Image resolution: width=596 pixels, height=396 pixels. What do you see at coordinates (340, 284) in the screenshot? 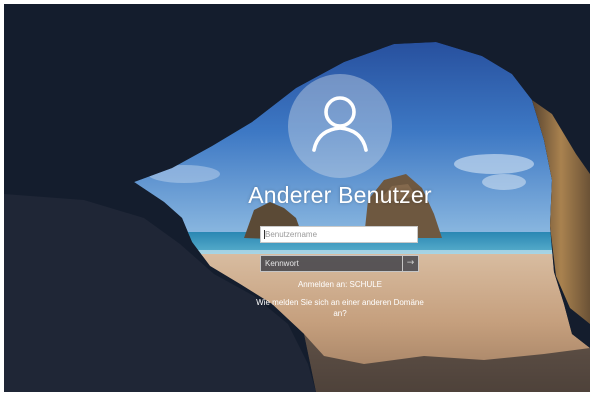
I see `sign-in-domain-label: Anmelden an: SCHULE` at bounding box center [340, 284].